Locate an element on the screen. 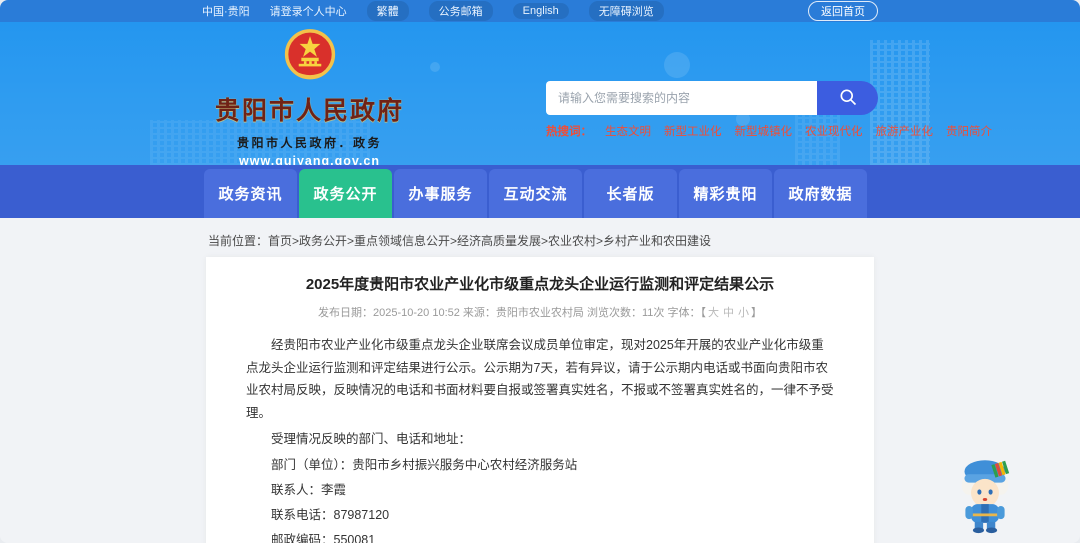 Image resolution: width=1080 pixels, height=543 pixels. topbar-link-english: English is located at coordinates (540, 11).